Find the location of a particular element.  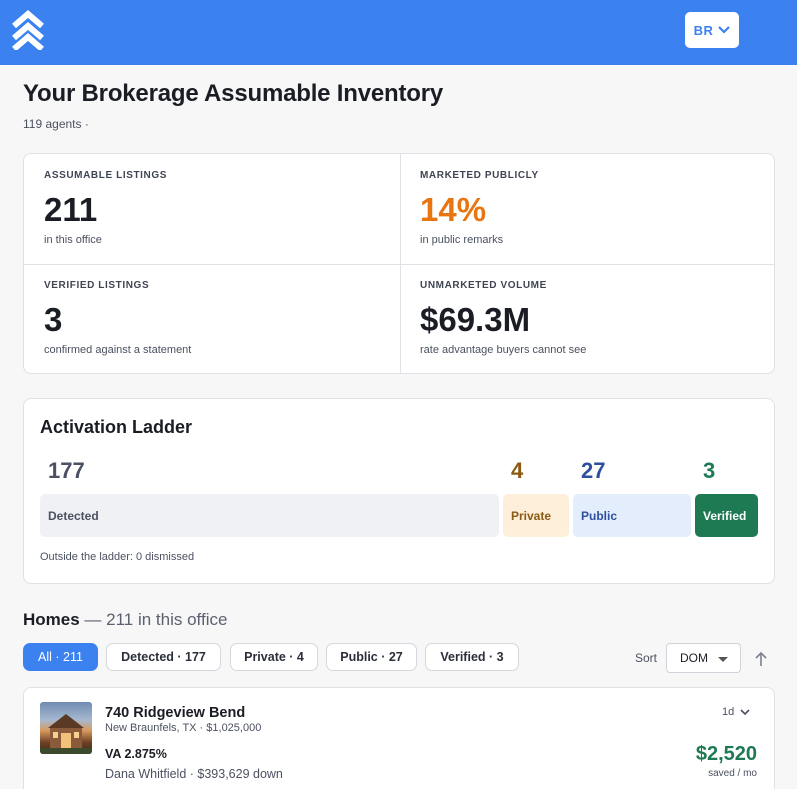

stat-label: ASSUMABLE LISTINGS is located at coordinates (106, 175).